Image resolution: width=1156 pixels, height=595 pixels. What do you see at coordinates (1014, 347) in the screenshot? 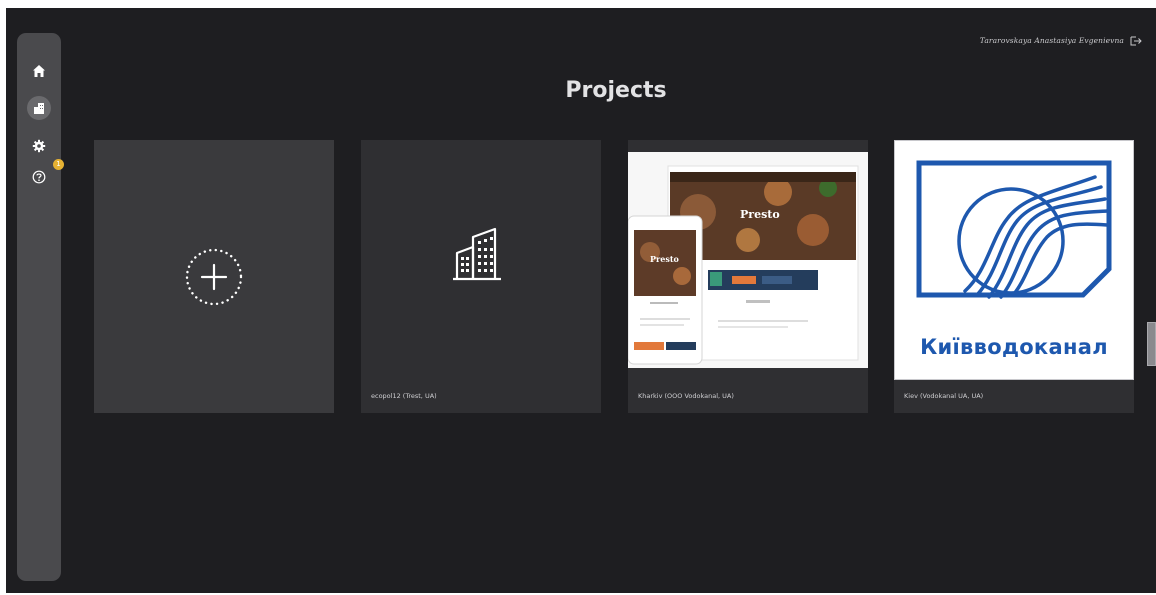
I see `logo-text: Київводоканал` at bounding box center [1014, 347].